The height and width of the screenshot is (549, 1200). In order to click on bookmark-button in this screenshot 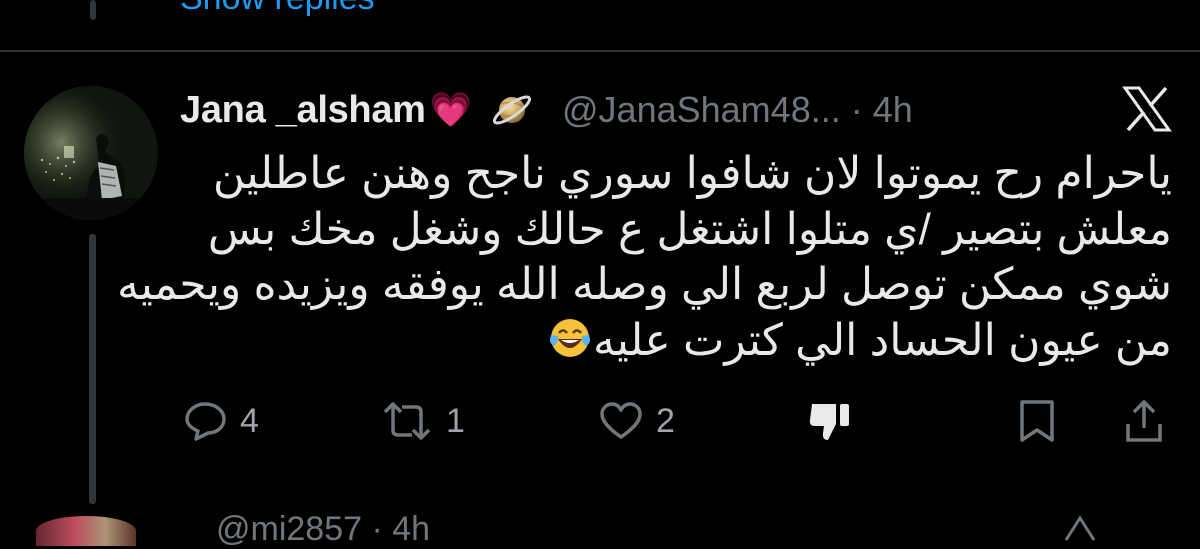, I will do `click(1037, 421)`.